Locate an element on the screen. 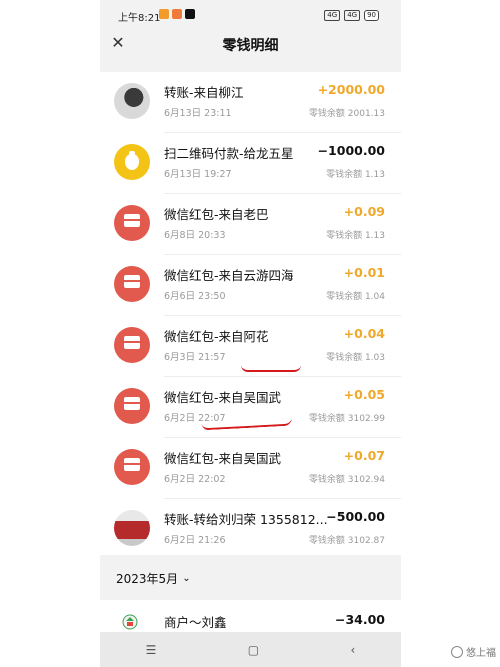  transaction-title: 微信红包-来自云游四海 is located at coordinates (229, 275).